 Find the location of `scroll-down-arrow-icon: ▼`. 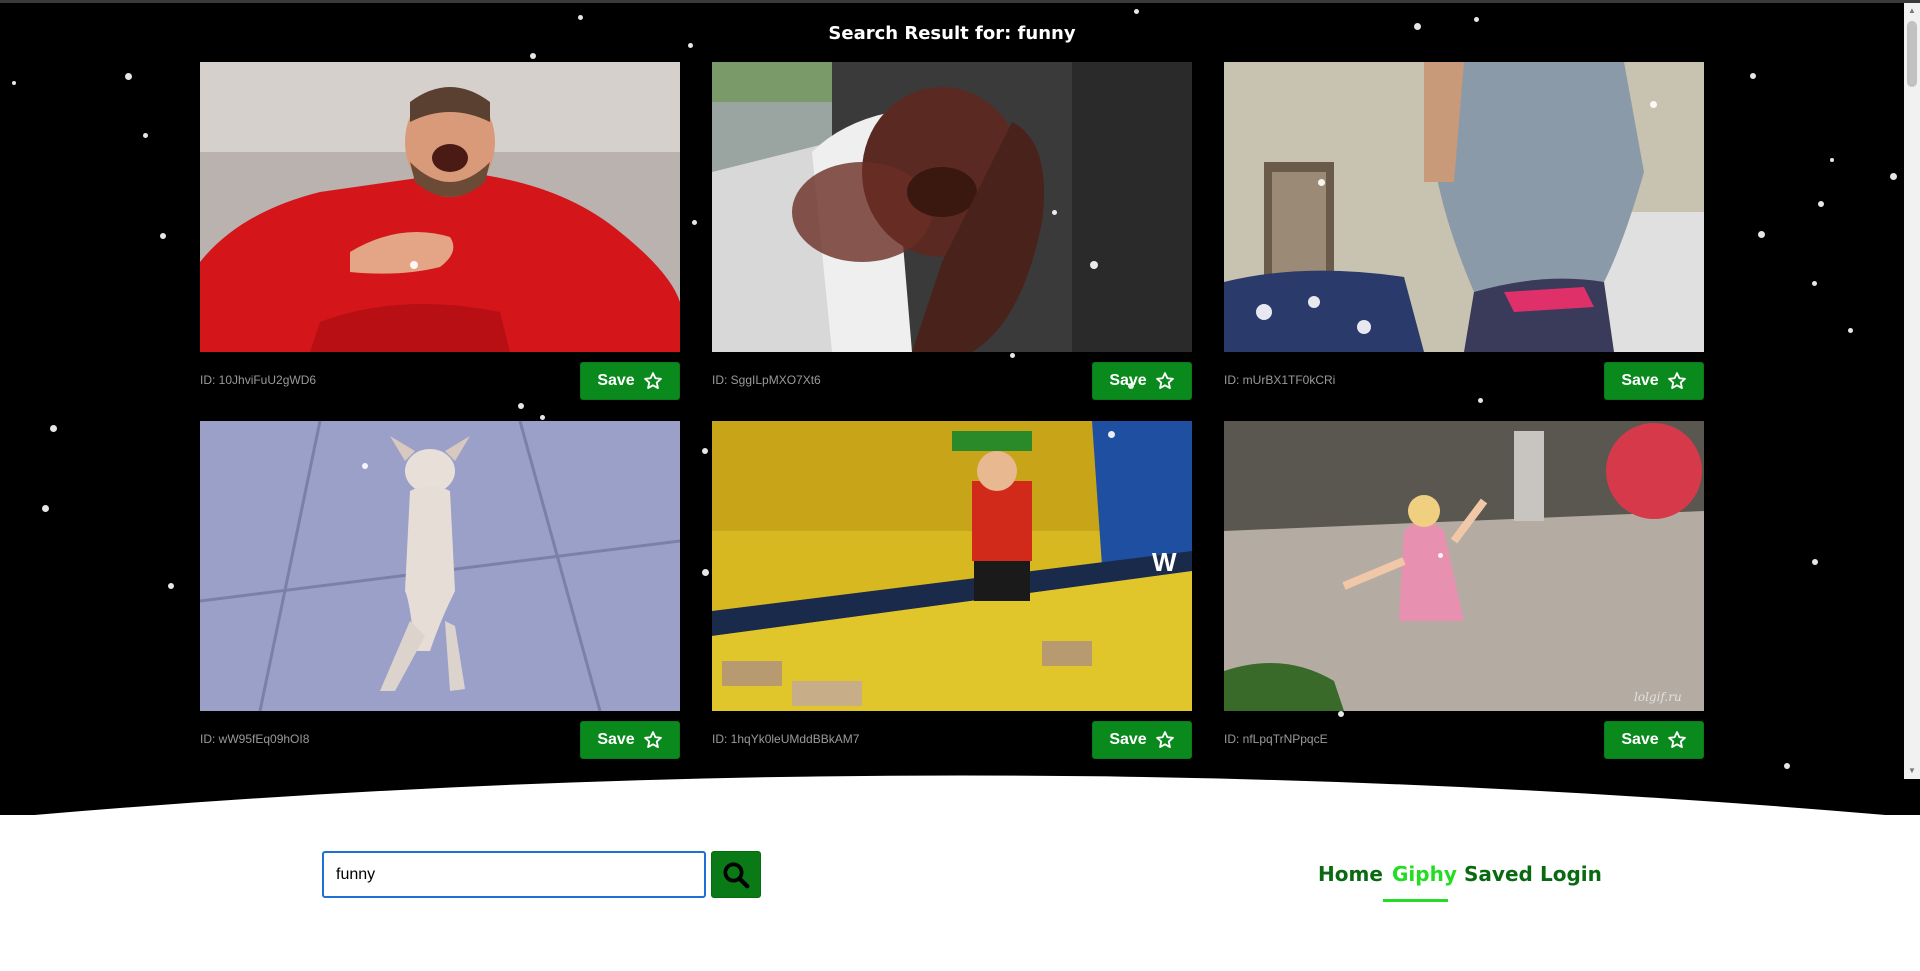

scroll-down-arrow-icon: ▼ is located at coordinates (1912, 771).